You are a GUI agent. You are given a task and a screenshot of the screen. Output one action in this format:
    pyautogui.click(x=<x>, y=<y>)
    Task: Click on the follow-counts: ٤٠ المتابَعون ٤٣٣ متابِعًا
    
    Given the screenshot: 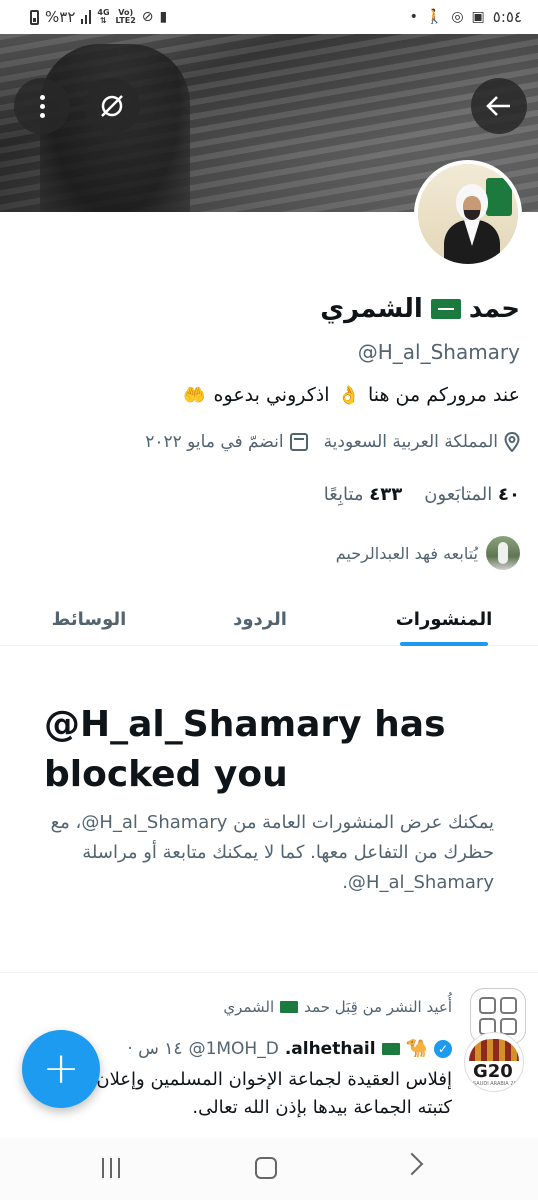 What is the action you would take?
    pyautogui.click(x=422, y=494)
    